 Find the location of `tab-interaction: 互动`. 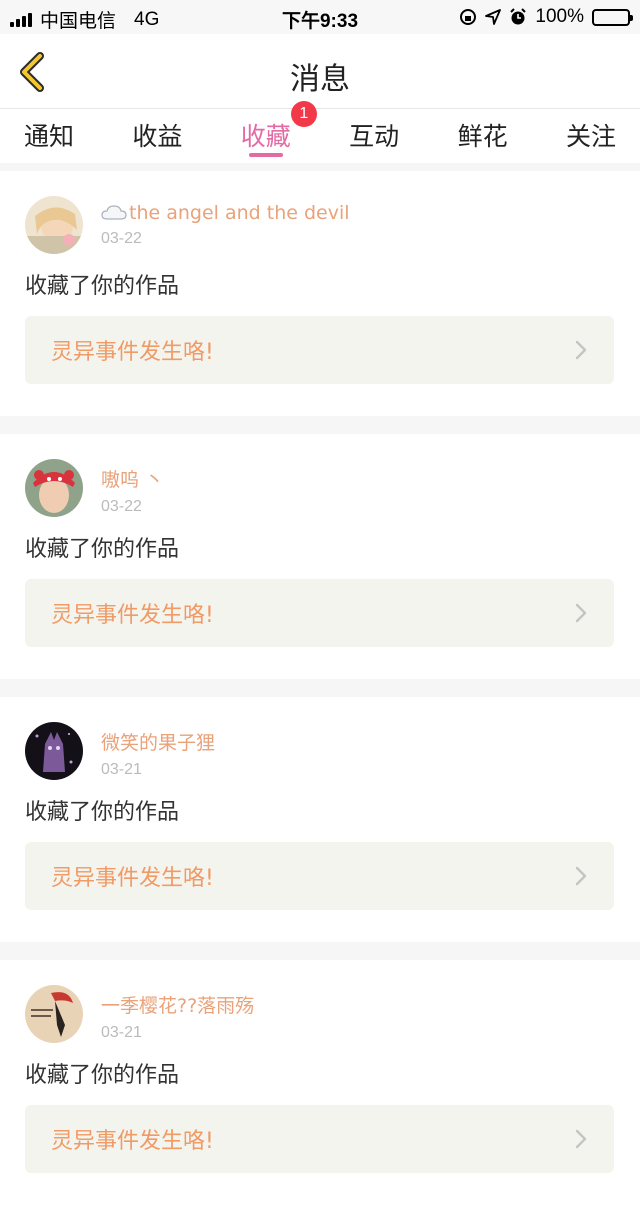

tab-interaction: 互动 is located at coordinates (374, 136).